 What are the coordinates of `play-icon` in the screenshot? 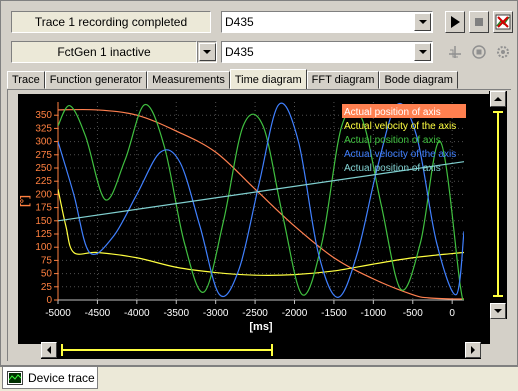 It's located at (455, 22).